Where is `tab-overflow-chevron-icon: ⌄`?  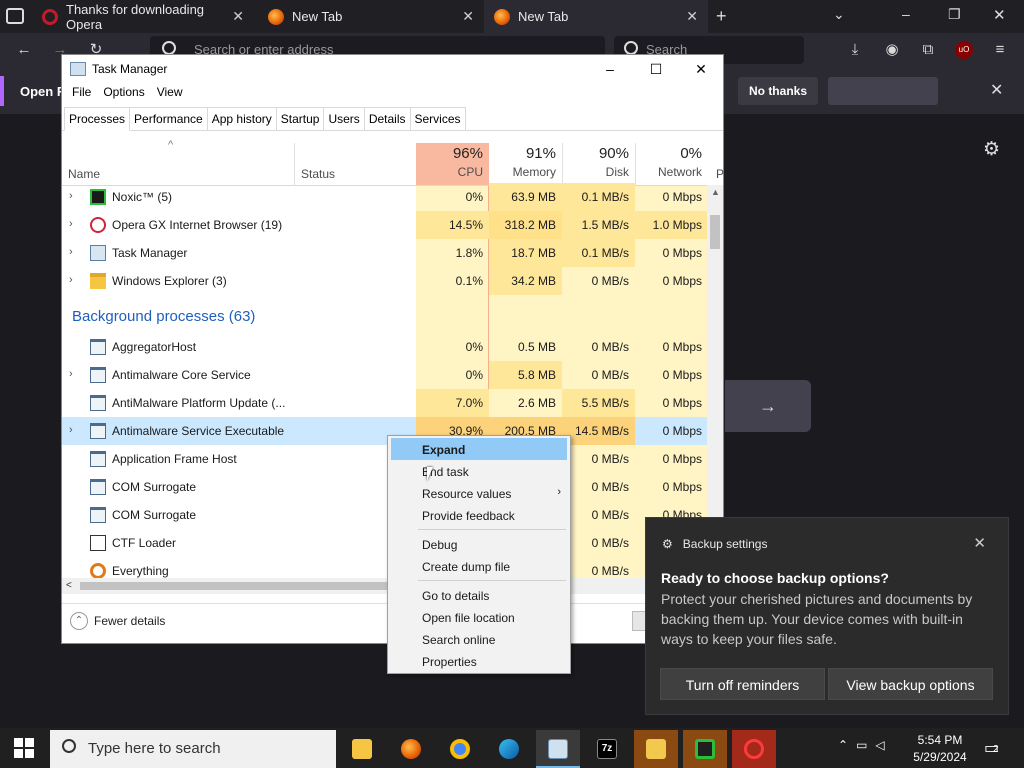 tab-overflow-chevron-icon: ⌄ is located at coordinates (839, 14).